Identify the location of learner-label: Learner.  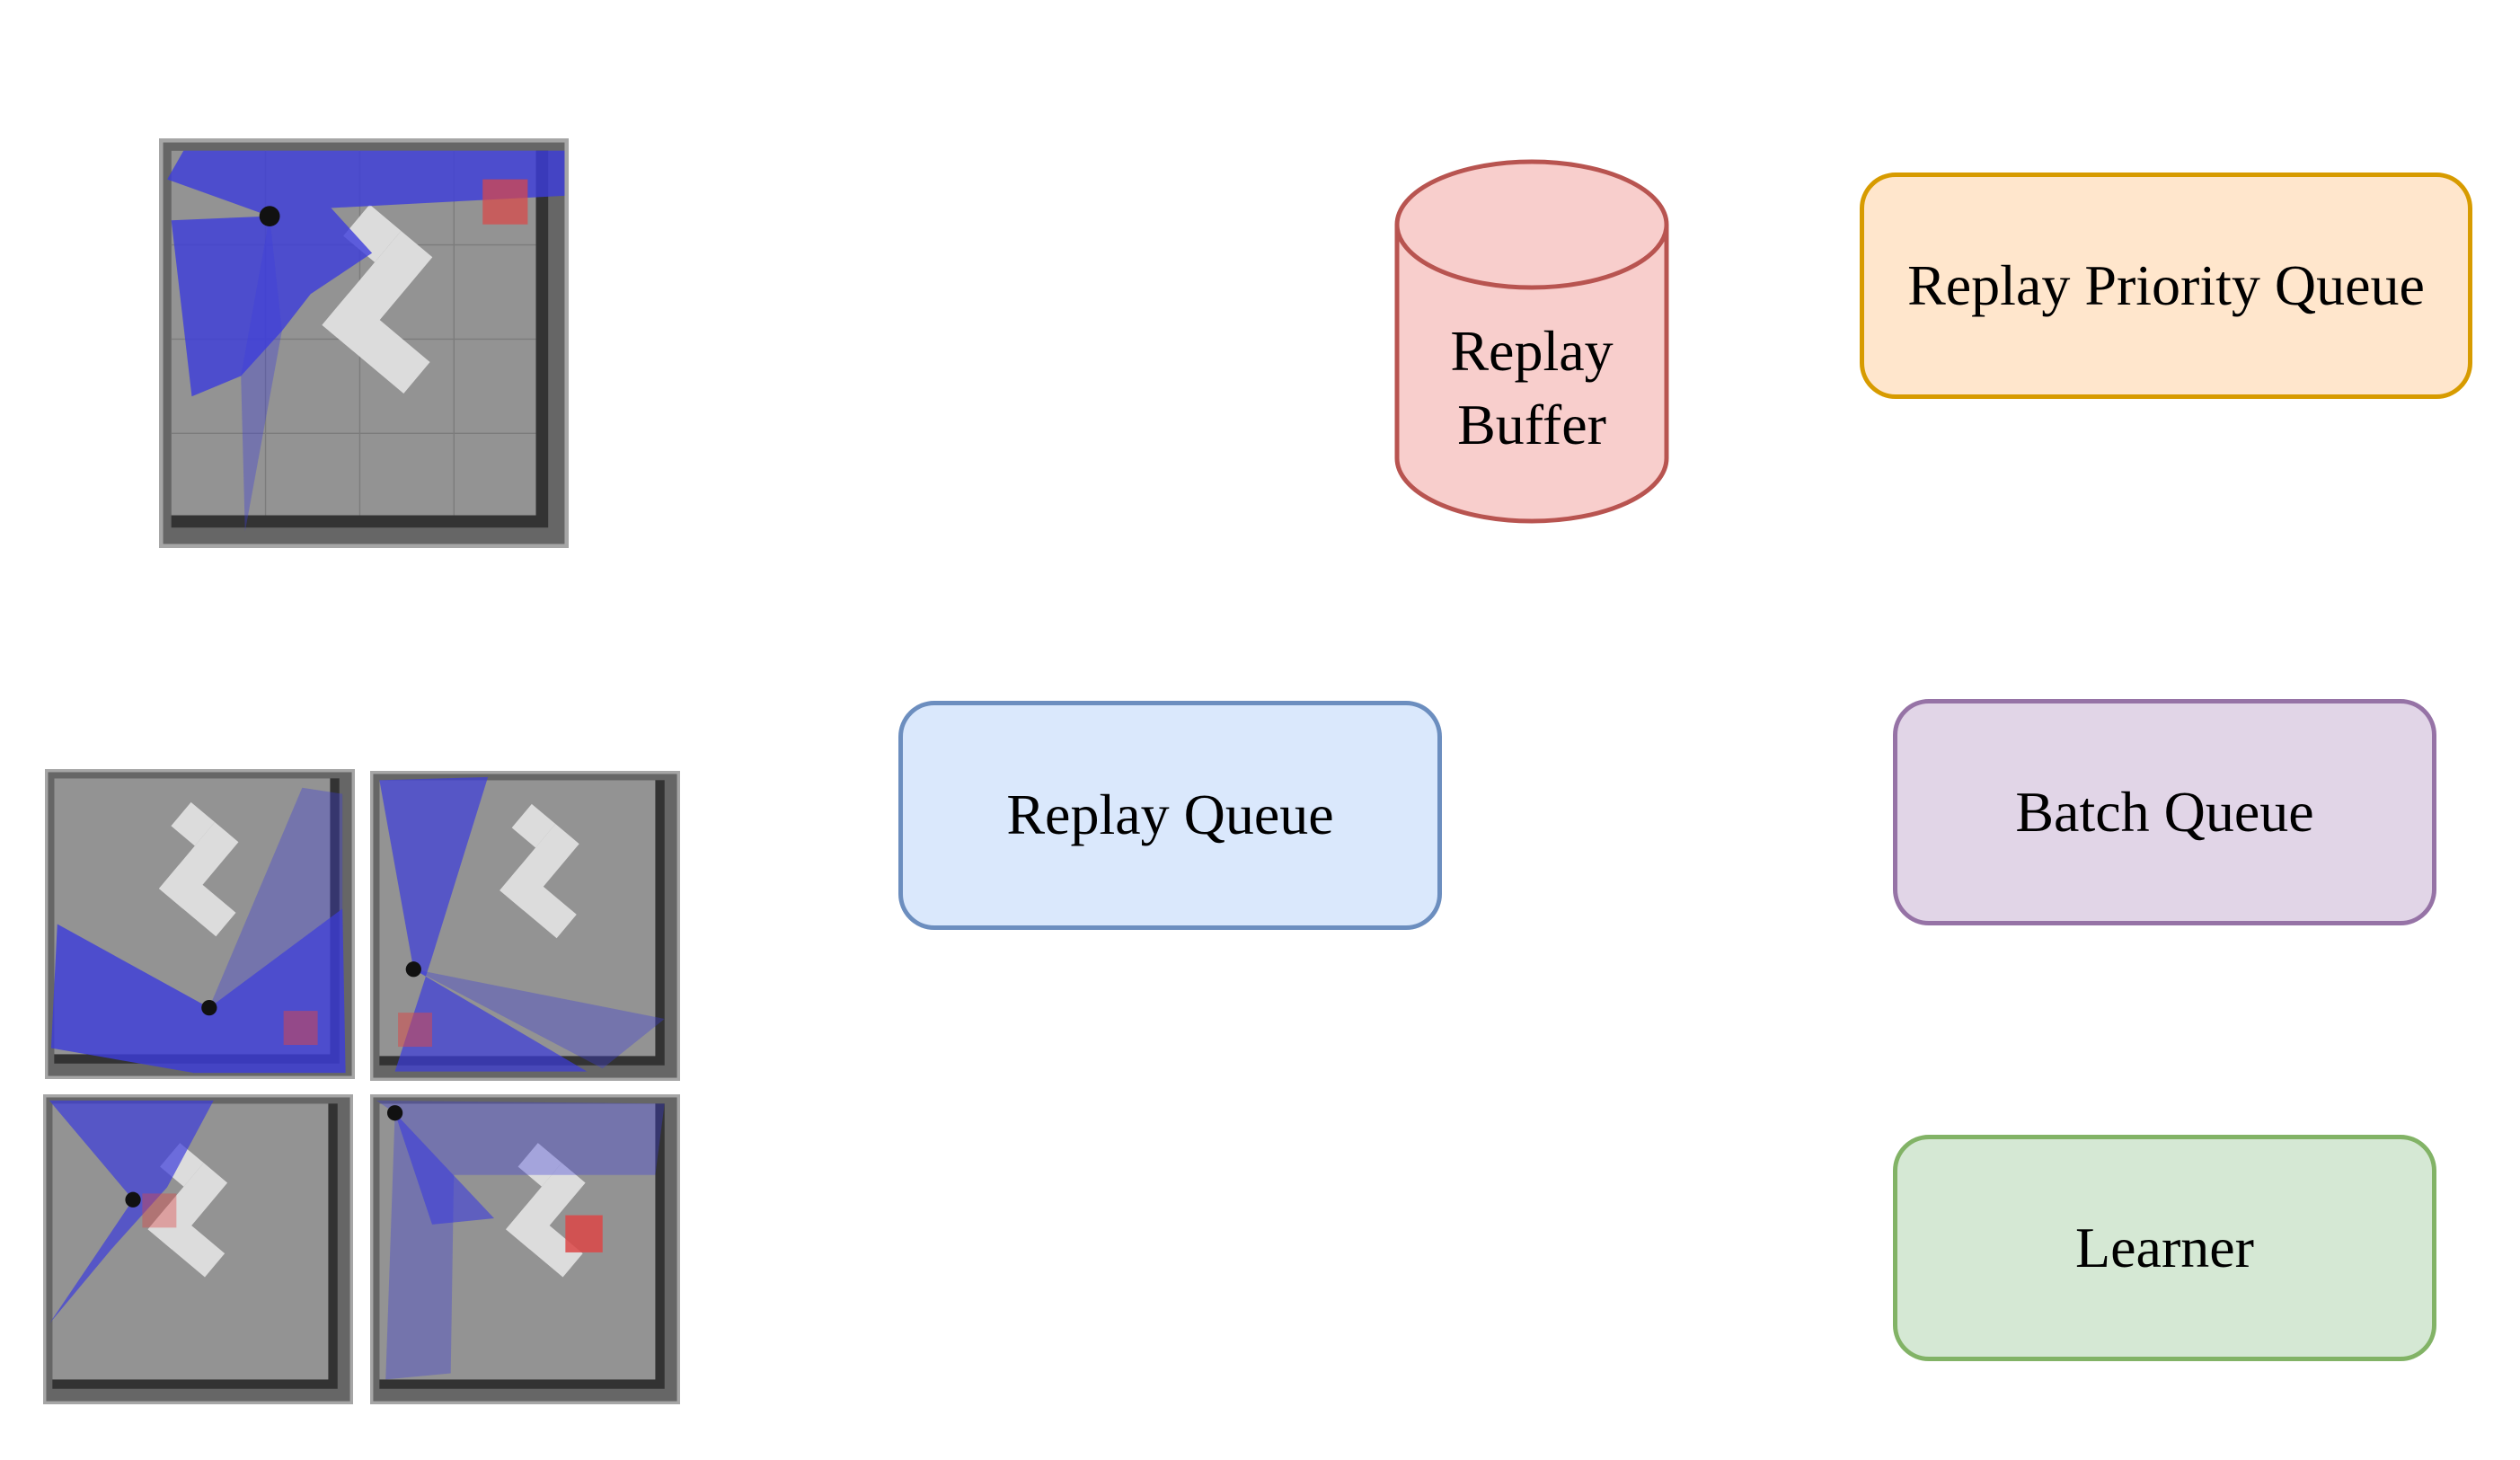
(2165, 1247).